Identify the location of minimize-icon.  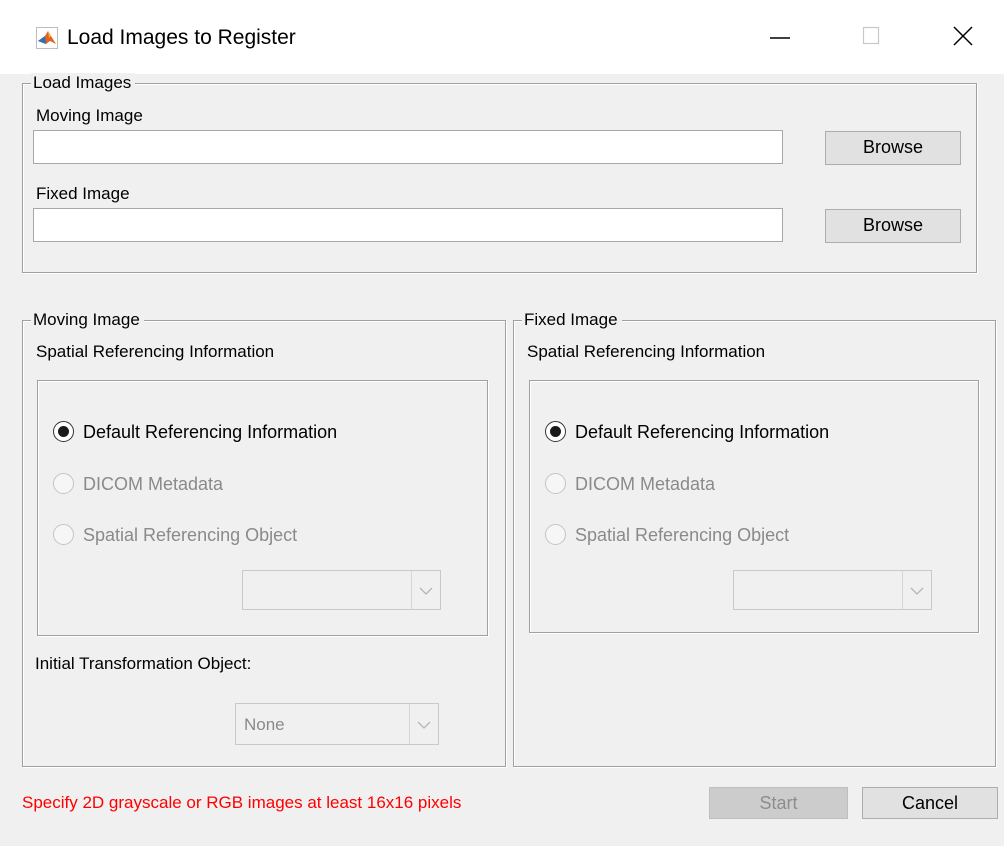
(780, 38).